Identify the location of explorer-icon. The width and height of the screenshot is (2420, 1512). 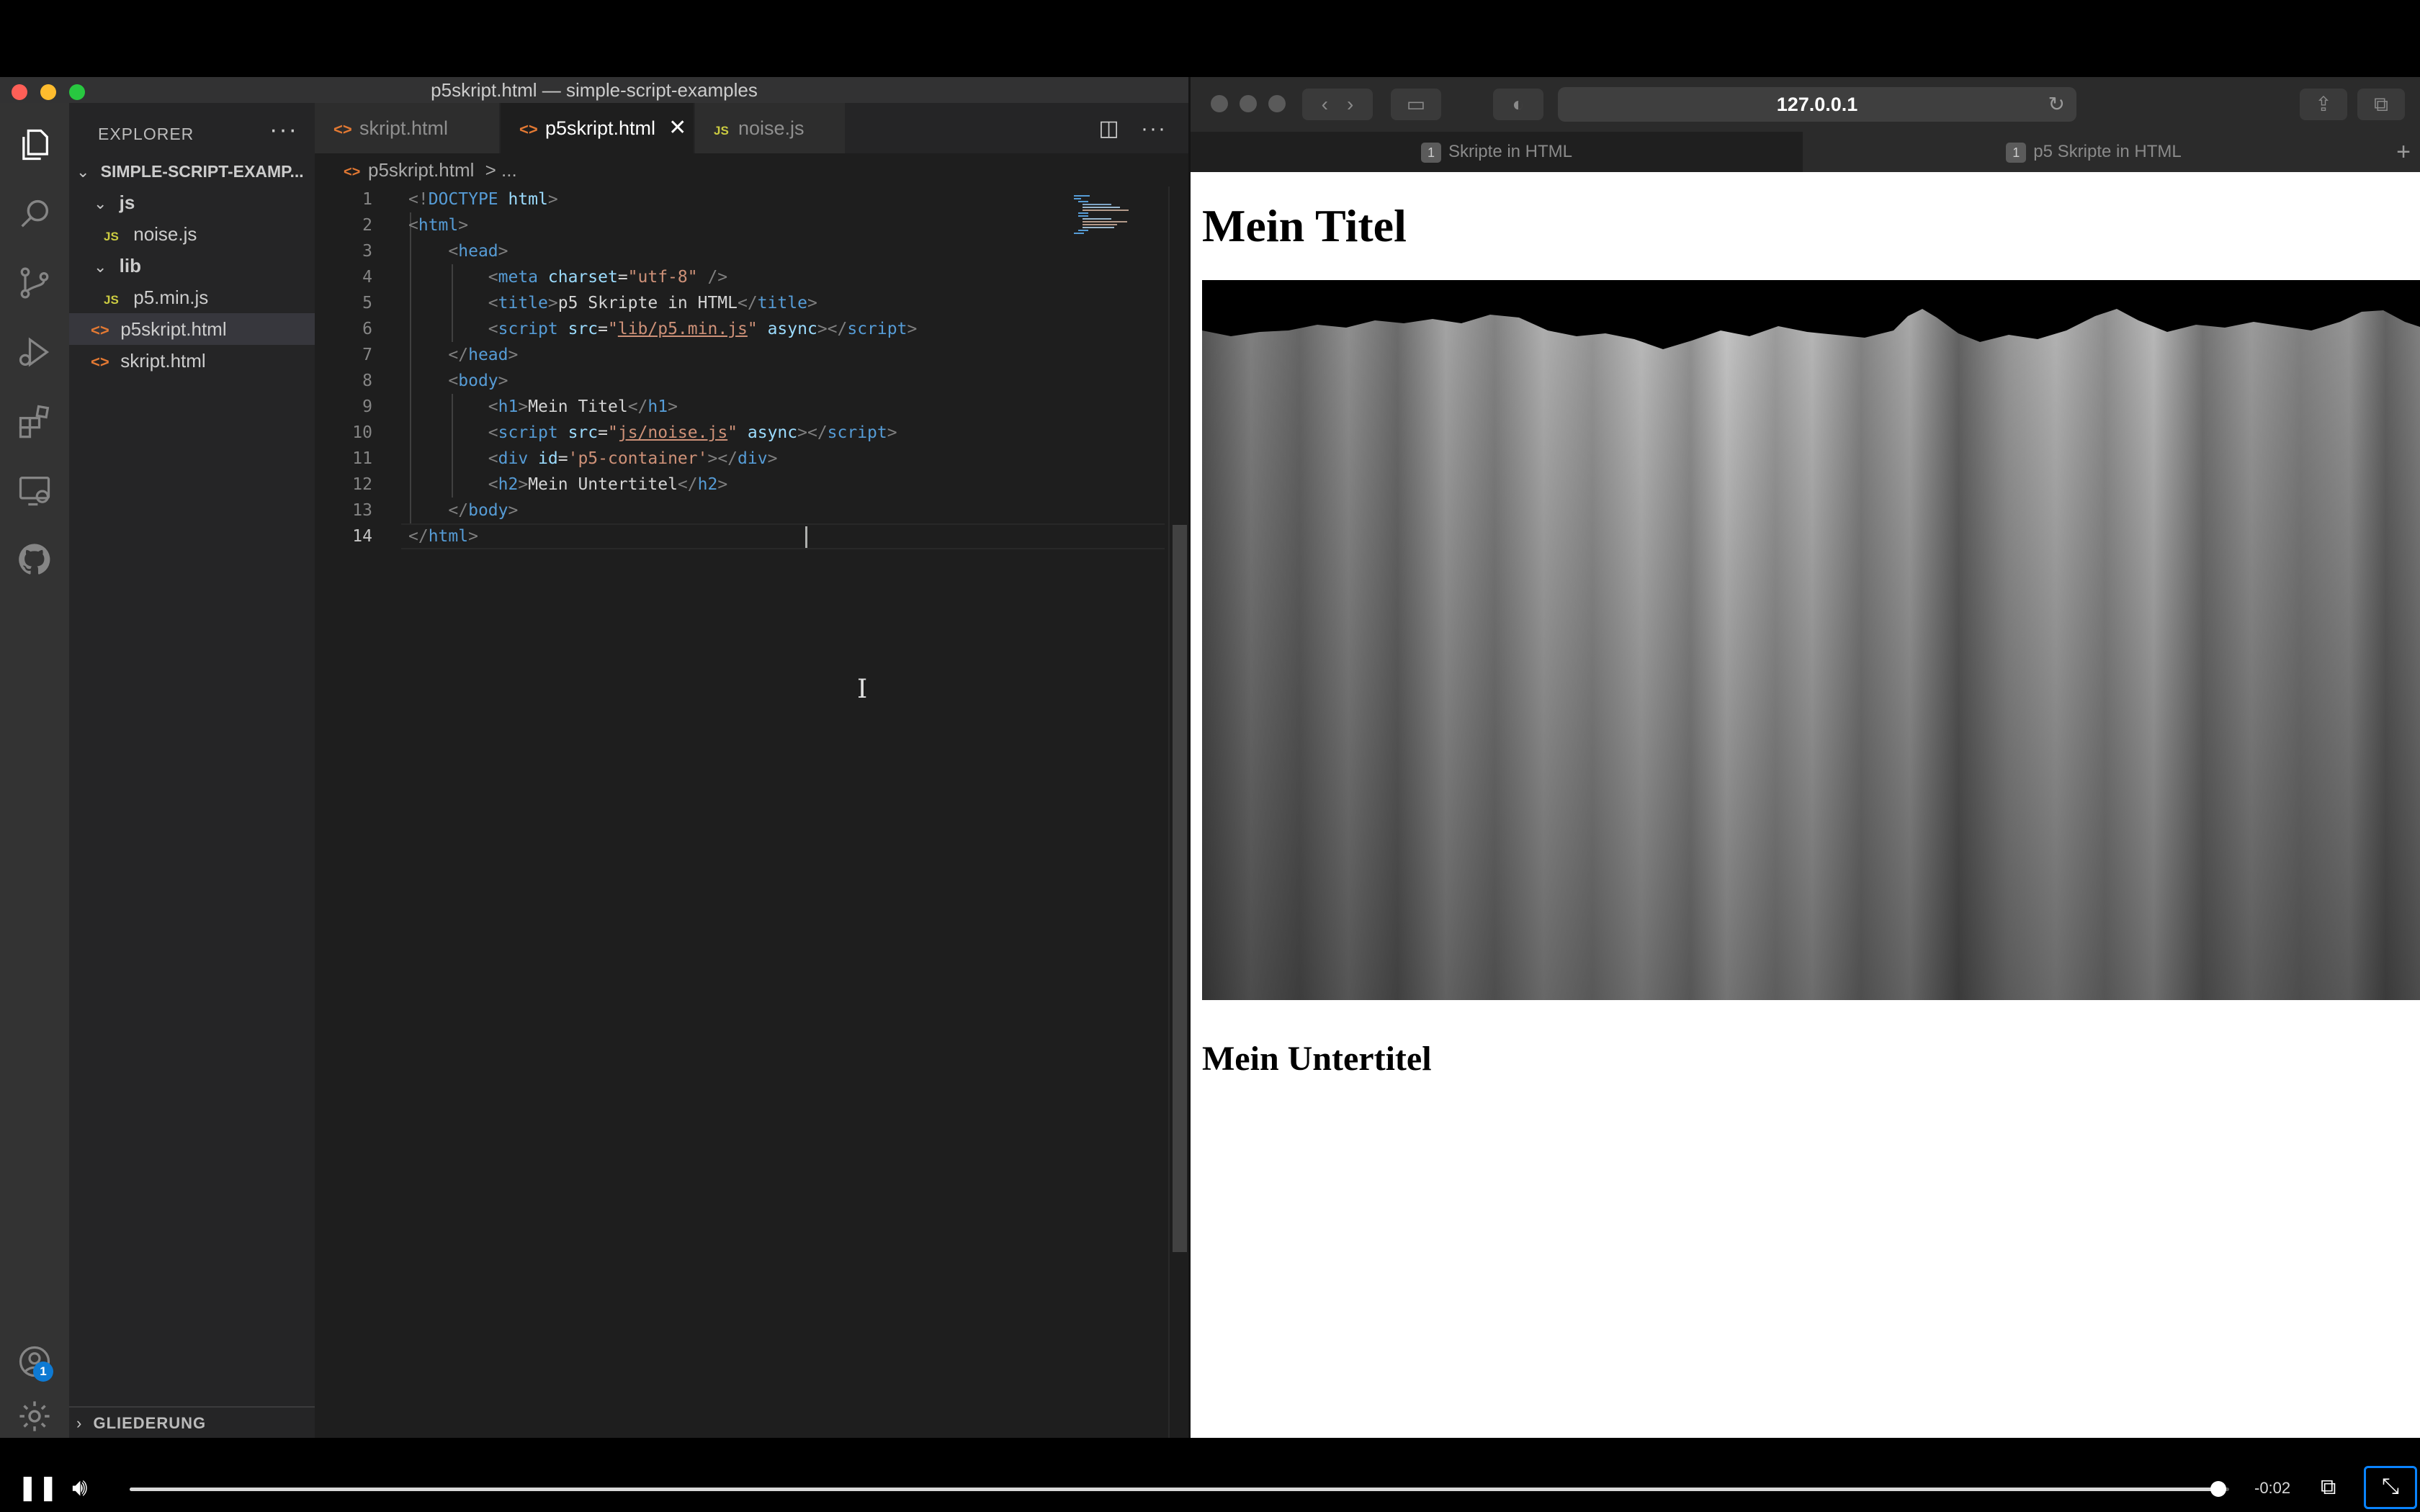
(34, 145).